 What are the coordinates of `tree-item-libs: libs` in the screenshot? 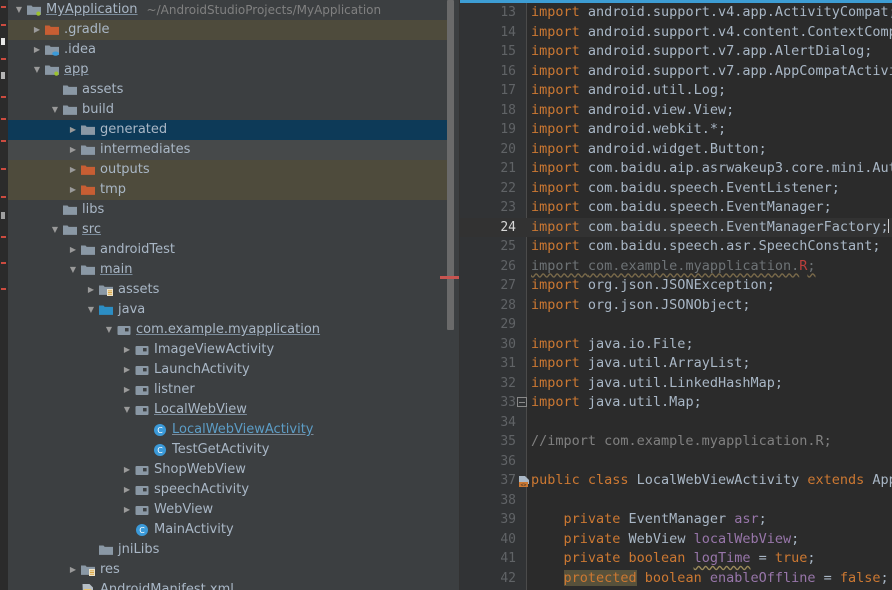 It's located at (230, 210).